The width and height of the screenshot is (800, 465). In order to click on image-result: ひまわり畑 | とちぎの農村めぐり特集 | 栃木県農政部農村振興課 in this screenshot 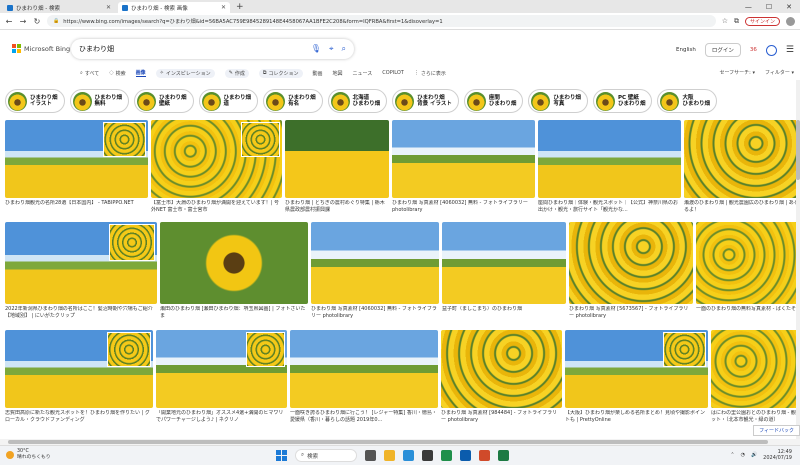, I will do `click(337, 166)`.